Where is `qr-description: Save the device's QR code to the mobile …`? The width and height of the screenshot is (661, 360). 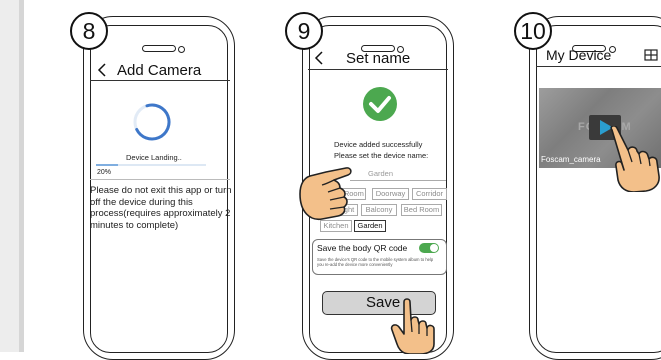
qr-description: Save the device's QR code to the mobile … is located at coordinates (375, 262).